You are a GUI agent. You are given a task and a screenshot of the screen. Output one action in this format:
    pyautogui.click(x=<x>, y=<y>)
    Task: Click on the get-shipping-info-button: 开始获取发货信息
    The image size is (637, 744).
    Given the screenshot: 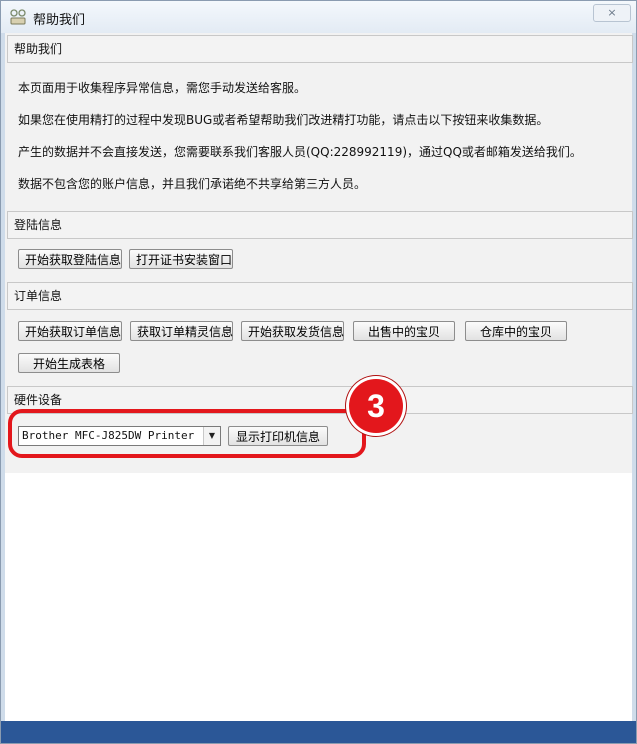 What is the action you would take?
    pyautogui.click(x=292, y=331)
    